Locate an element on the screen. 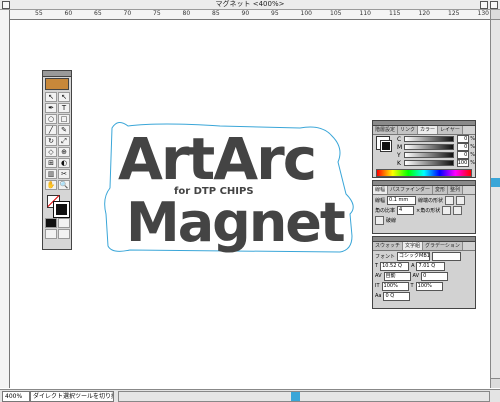 The image size is (500, 402). tool-button-3-icon: T is located at coordinates (64, 108).